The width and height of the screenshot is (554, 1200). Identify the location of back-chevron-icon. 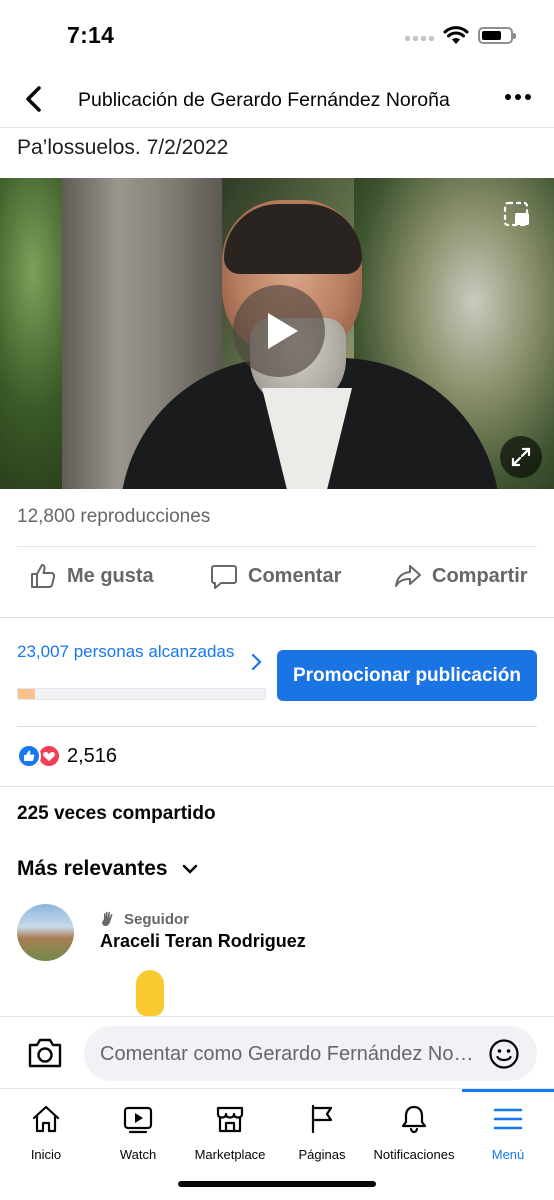
(34, 99).